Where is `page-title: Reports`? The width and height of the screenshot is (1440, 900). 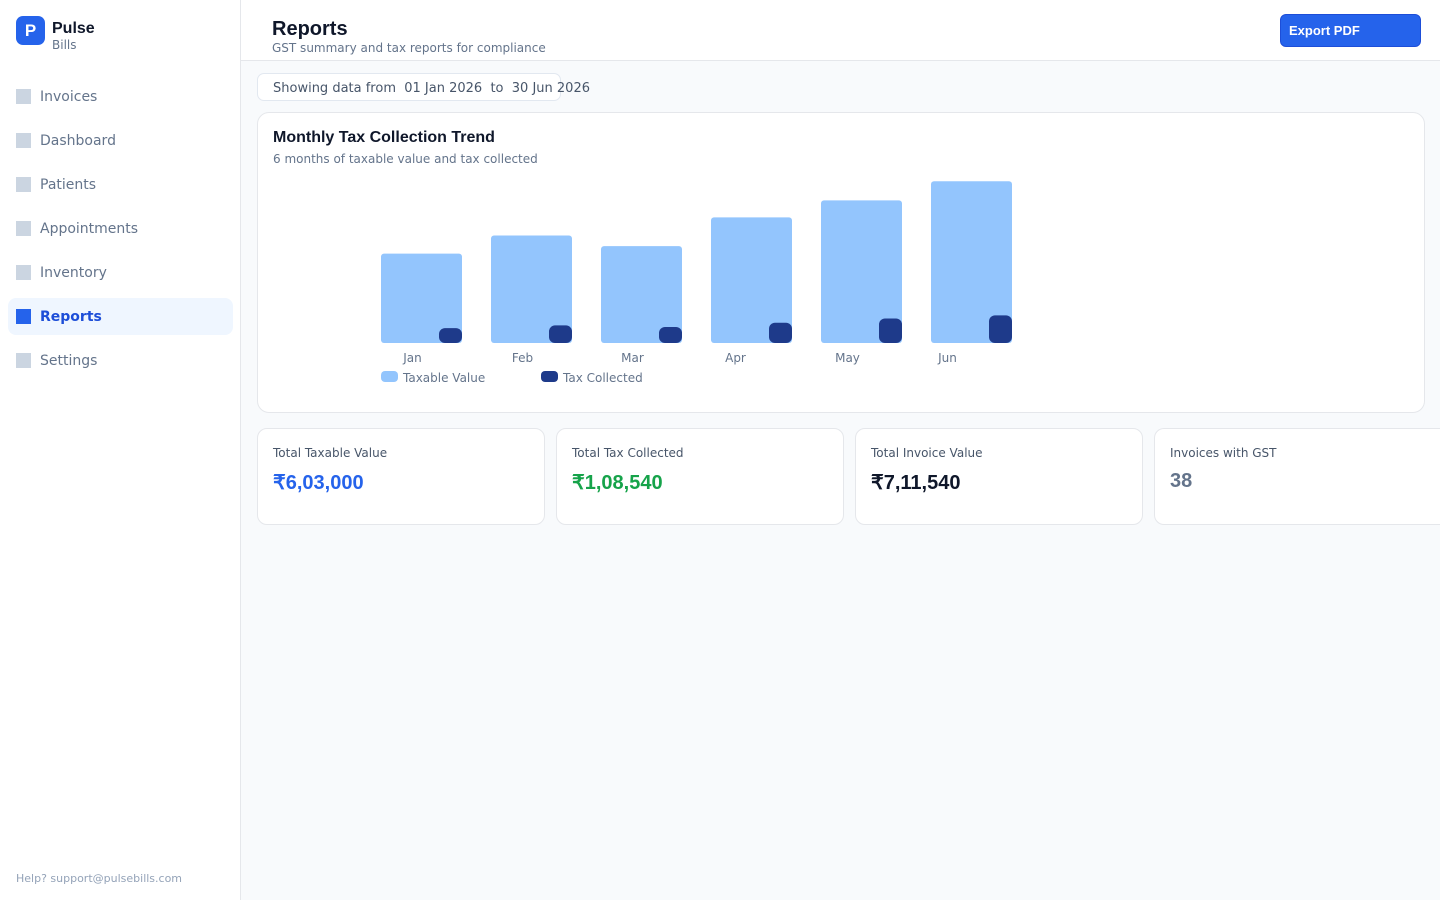 page-title: Reports is located at coordinates (310, 29).